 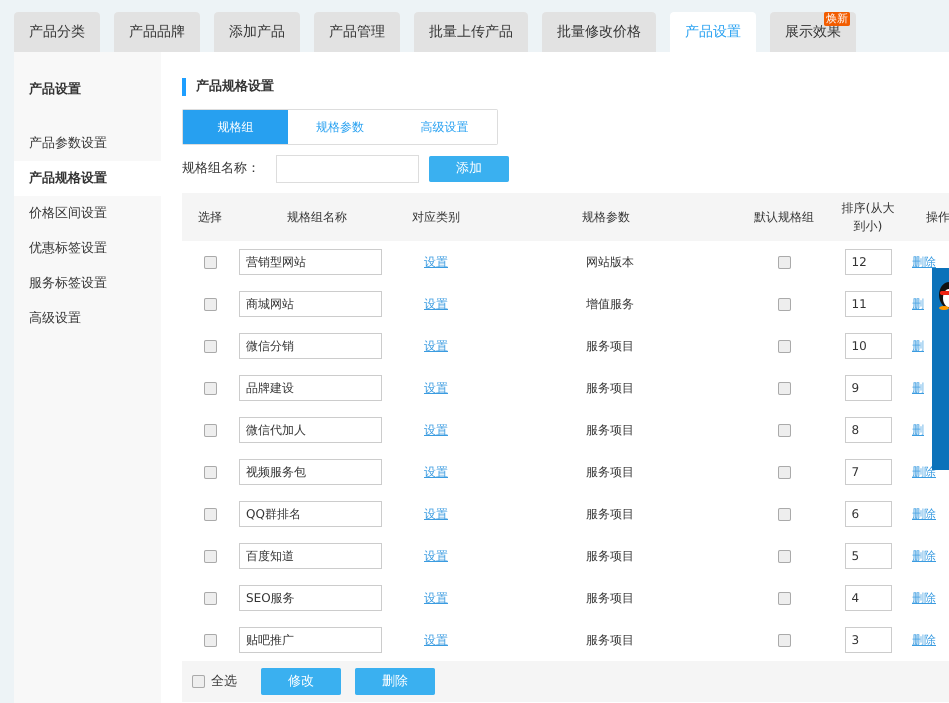 I want to click on column-header: 默认规格组, so click(x=784, y=217).